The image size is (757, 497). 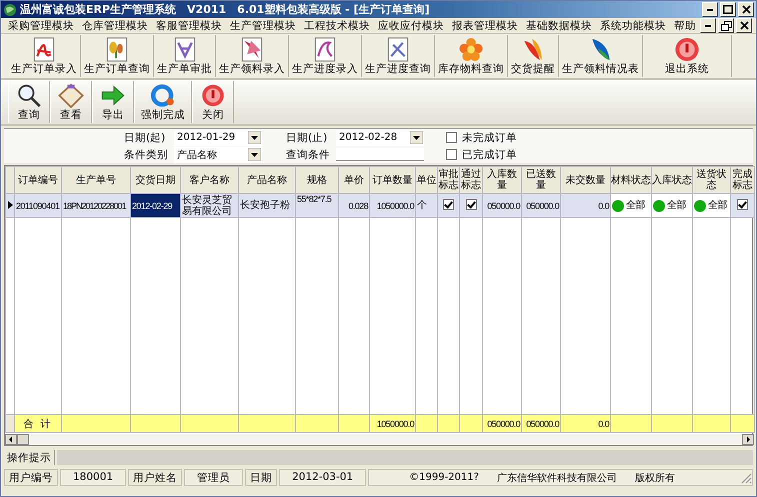 What do you see at coordinates (308, 155) in the screenshot?
I see `field-label: 查询条件` at bounding box center [308, 155].